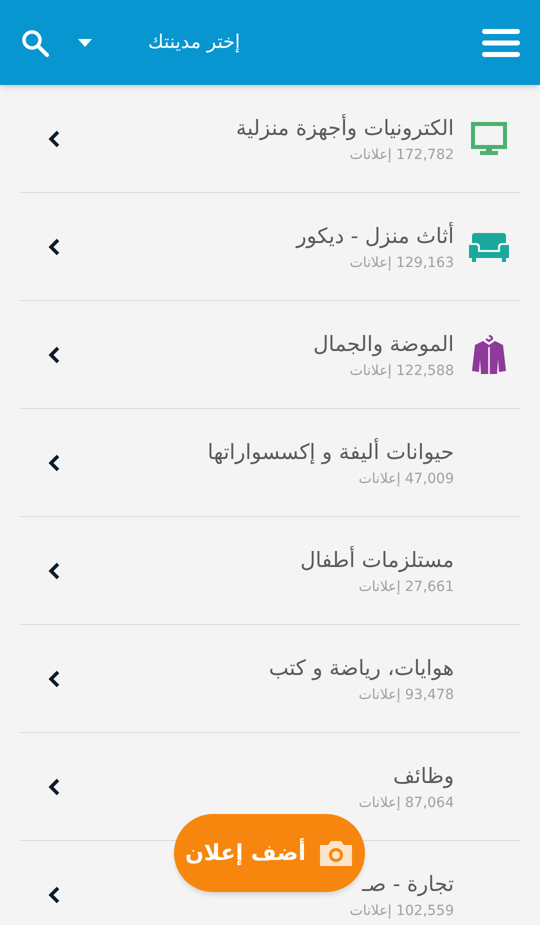  I want to click on category-title: تجارة - صـ, so click(408, 884).